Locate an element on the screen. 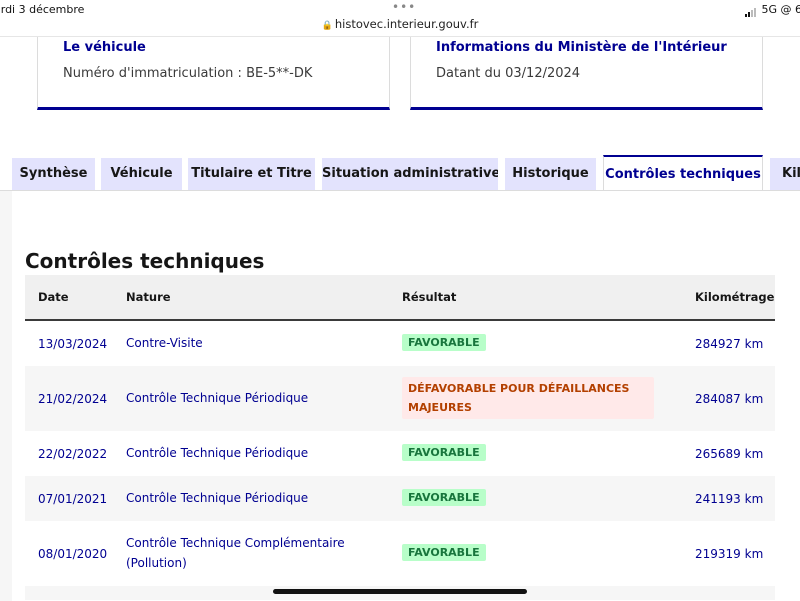 This screenshot has height=601, width=800. tab-titulaire: Titulaire et Titre is located at coordinates (251, 174).